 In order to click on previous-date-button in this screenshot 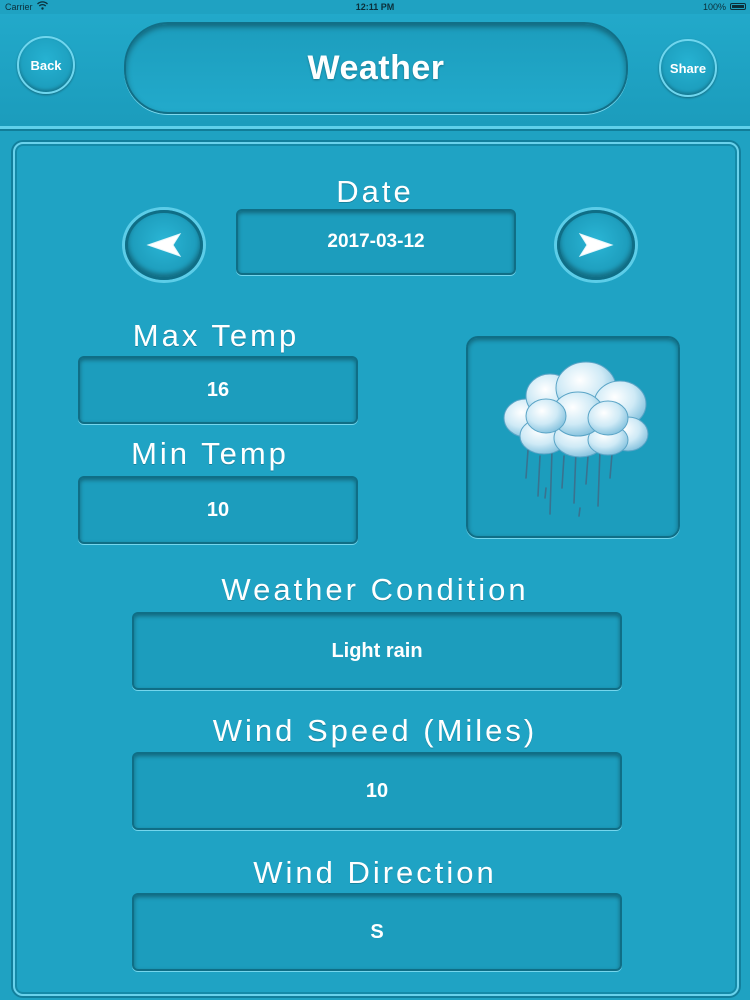, I will do `click(164, 245)`.